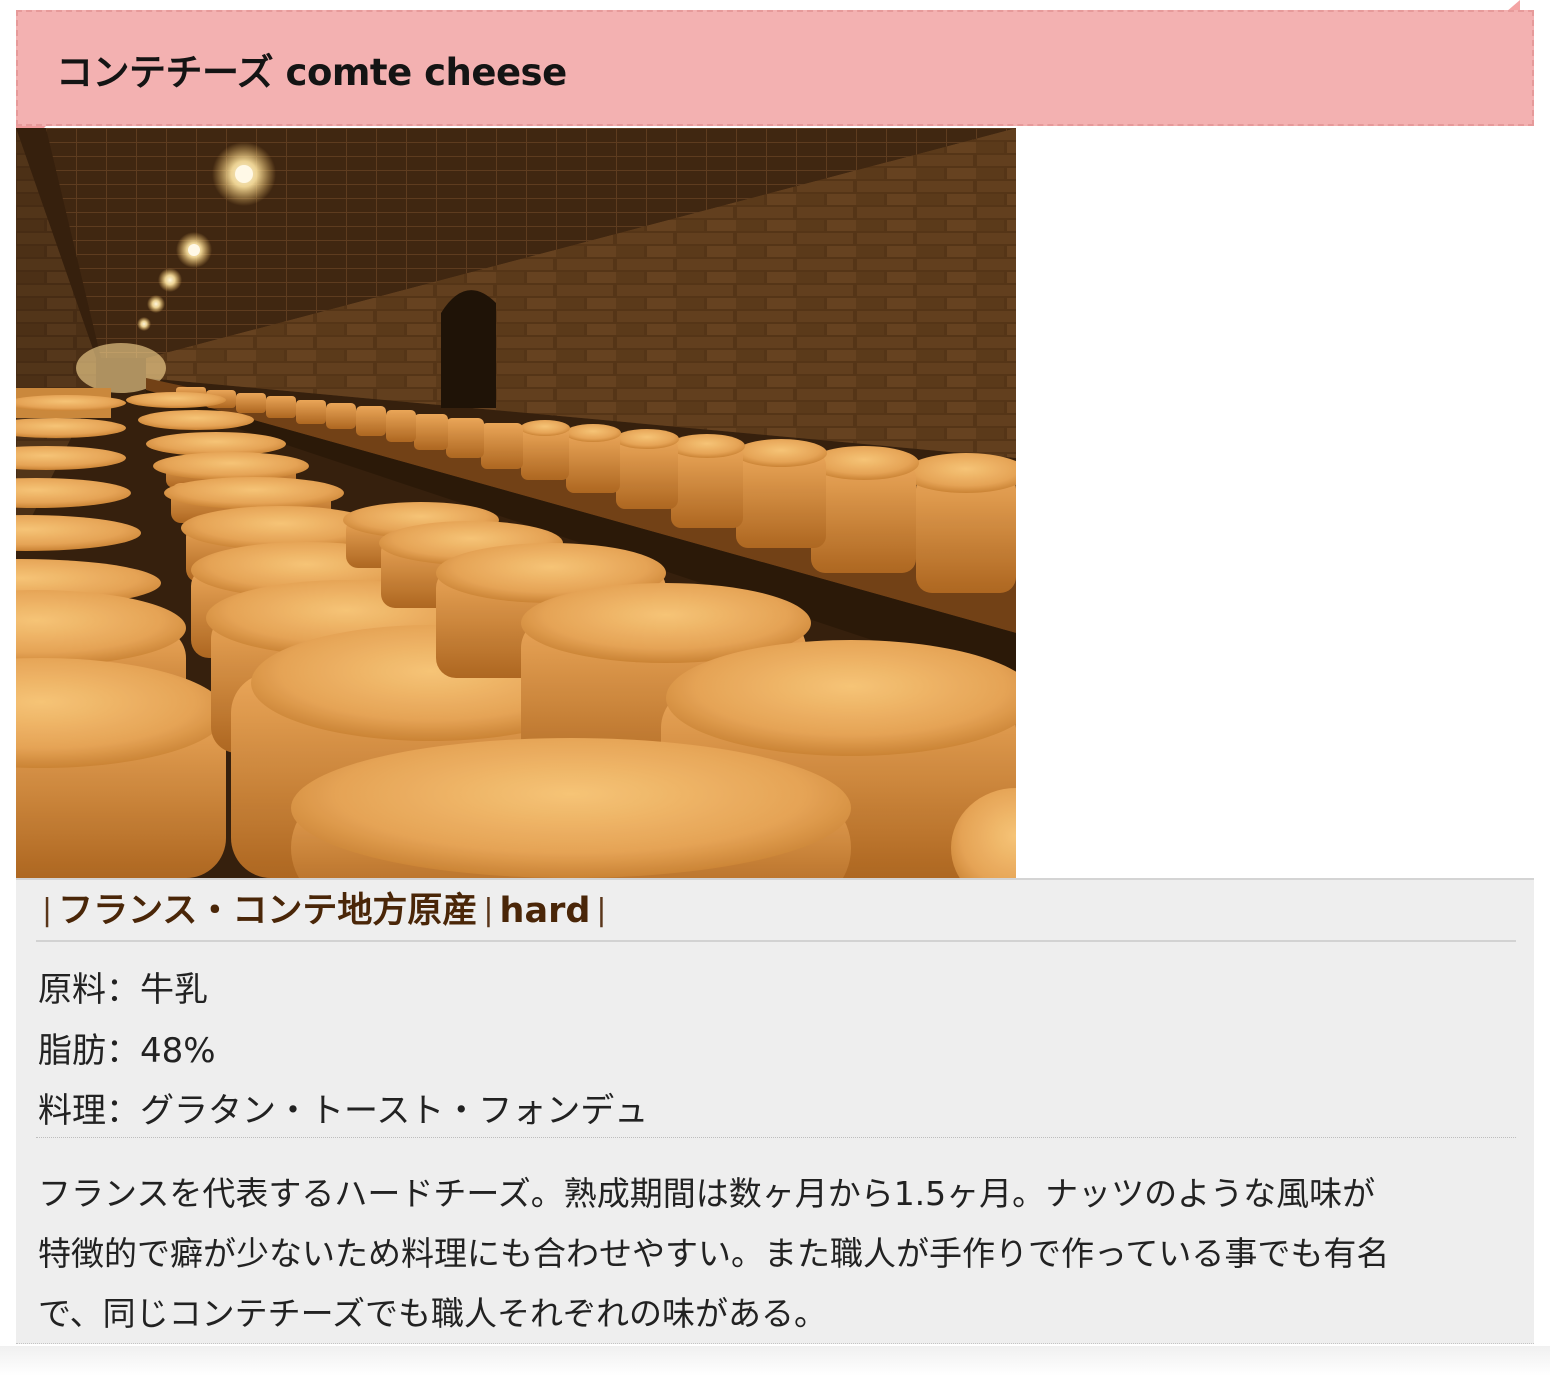  I want to click on spec-fat: 脂肪：48%, so click(127, 1047).